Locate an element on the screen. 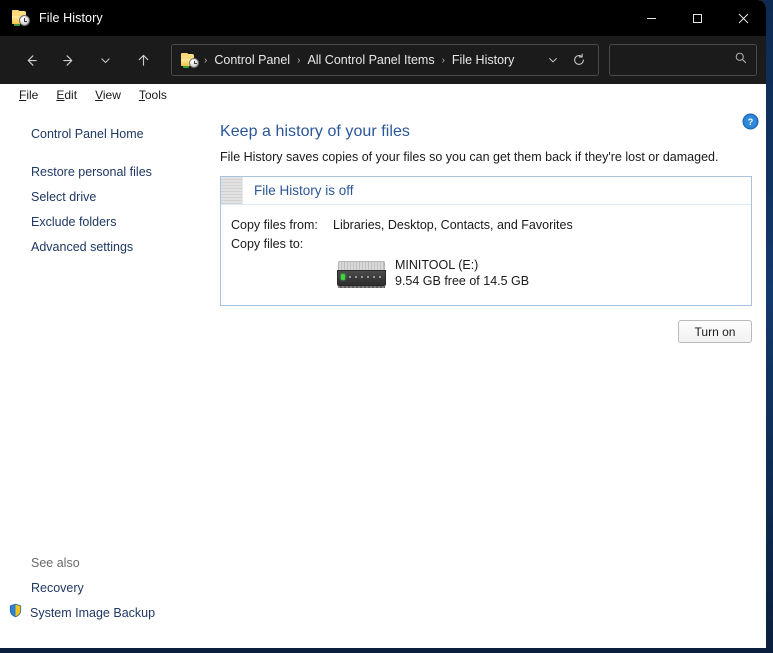 Image resolution: width=773 pixels, height=653 pixels. sidebar-item-select-drive: Select drive is located at coordinates (107, 197).